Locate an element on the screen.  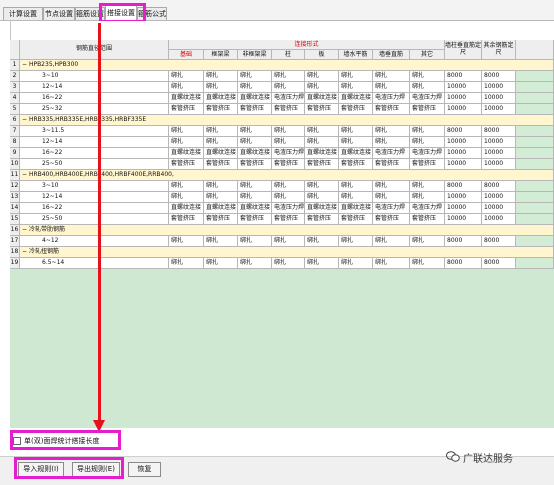
category-row: 18− 冷轧扭钢筋 is located at coordinates (282, 252).